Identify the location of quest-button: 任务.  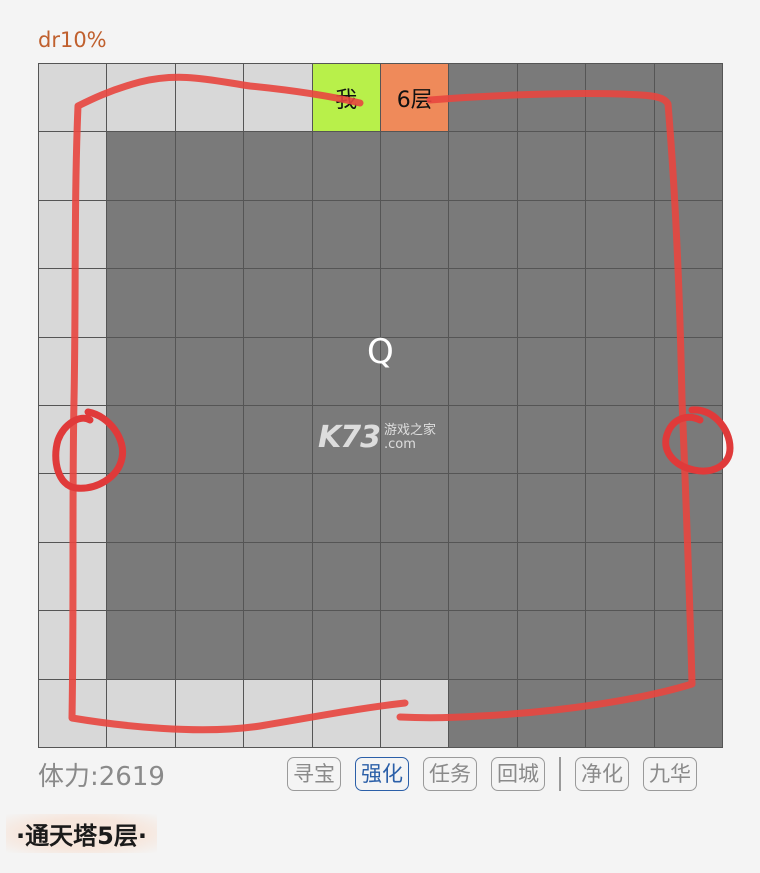
(450, 774).